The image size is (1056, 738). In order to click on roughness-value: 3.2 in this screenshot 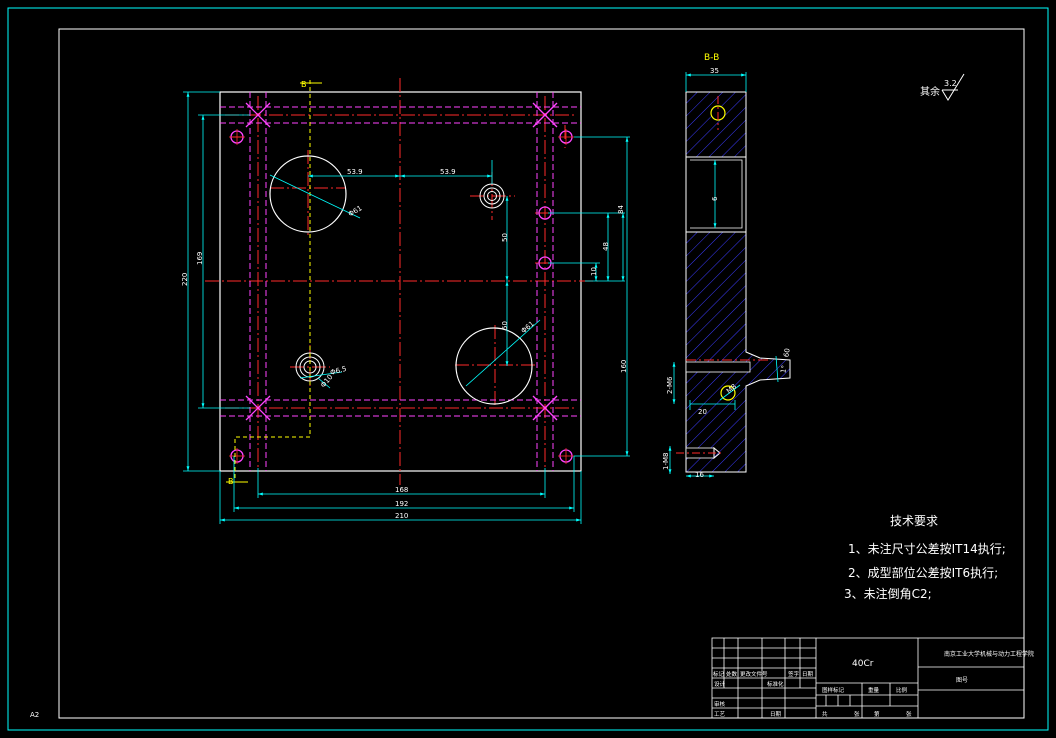, I will do `click(950, 83)`.